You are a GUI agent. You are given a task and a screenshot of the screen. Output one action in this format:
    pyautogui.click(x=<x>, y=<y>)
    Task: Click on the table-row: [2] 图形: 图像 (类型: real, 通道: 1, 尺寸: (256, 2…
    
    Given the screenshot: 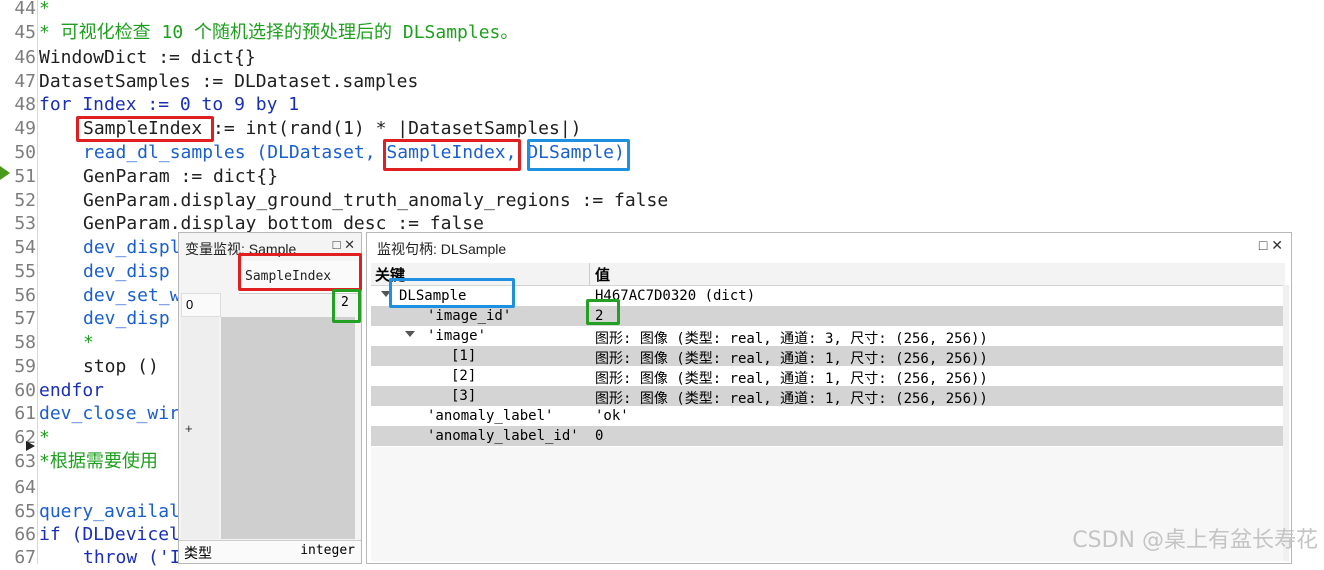 What is the action you would take?
    pyautogui.click(x=828, y=376)
    